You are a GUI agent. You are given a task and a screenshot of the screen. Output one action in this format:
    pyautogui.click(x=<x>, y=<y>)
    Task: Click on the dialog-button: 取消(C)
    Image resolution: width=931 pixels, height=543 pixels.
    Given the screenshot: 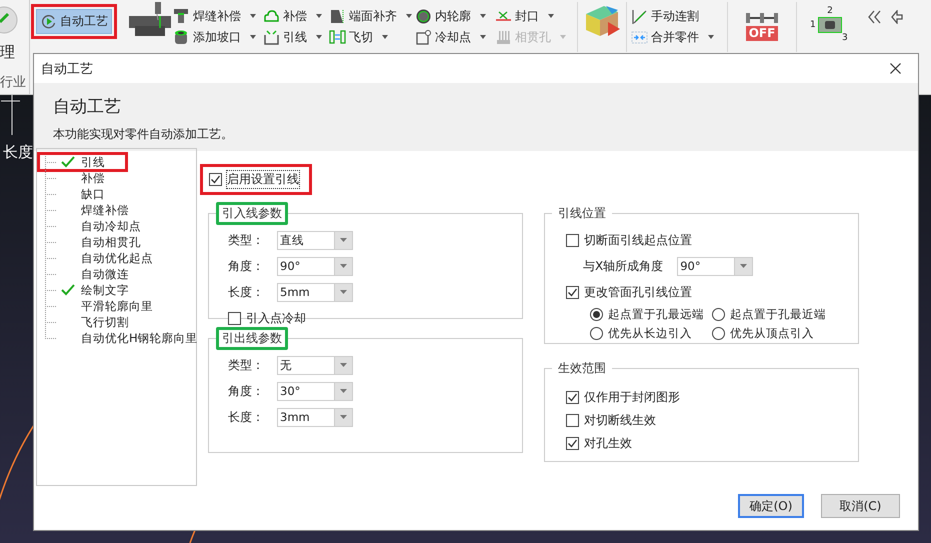 What is the action you would take?
    pyautogui.click(x=860, y=506)
    